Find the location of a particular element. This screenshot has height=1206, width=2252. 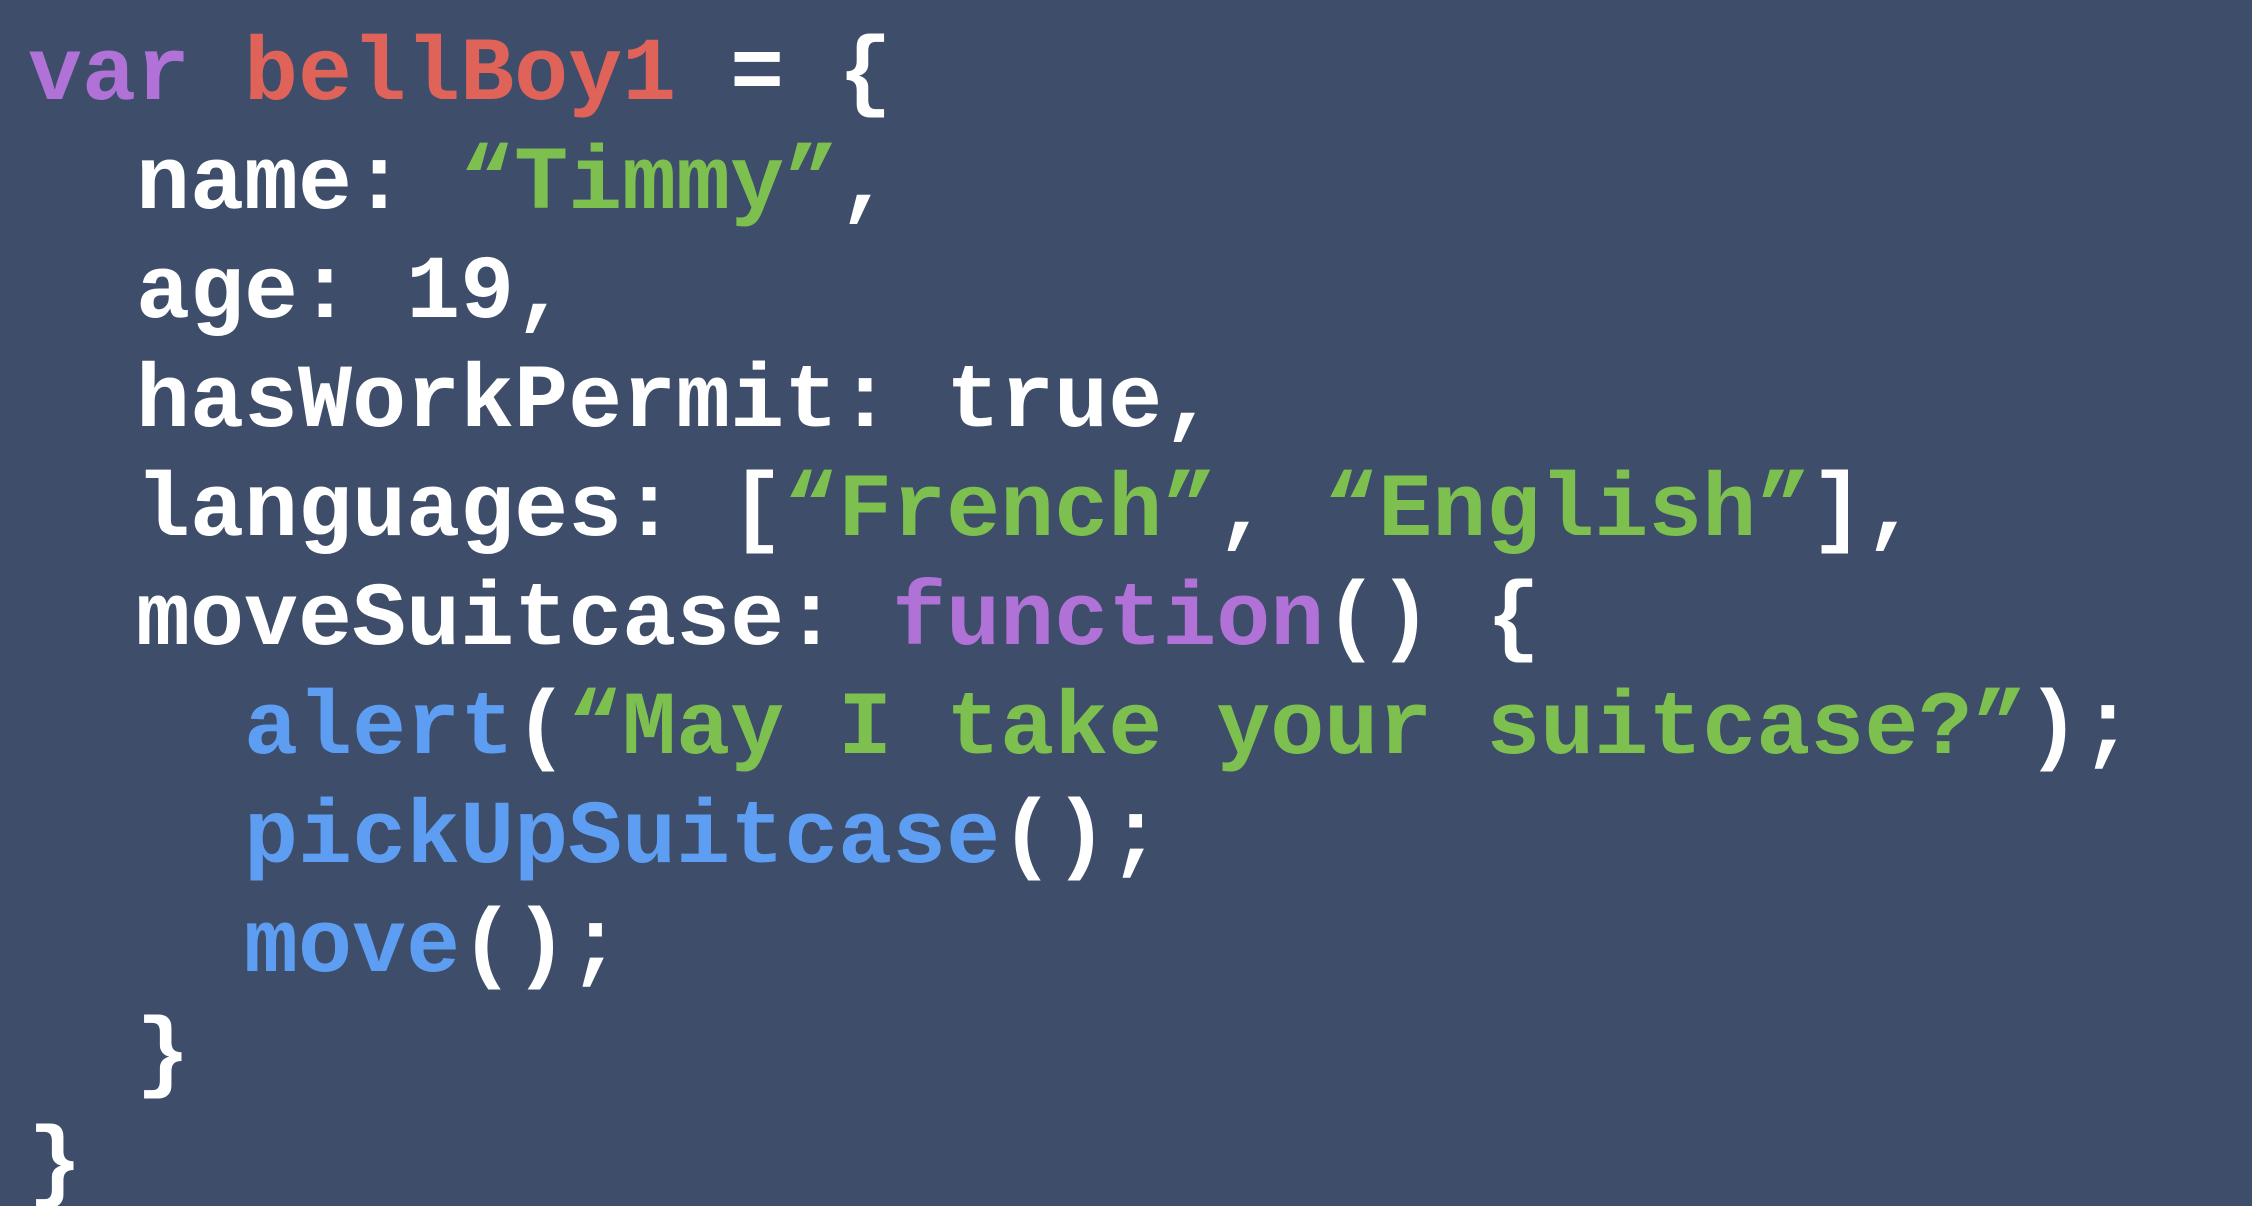

code-line: age: 19, is located at coordinates (1081, 294).